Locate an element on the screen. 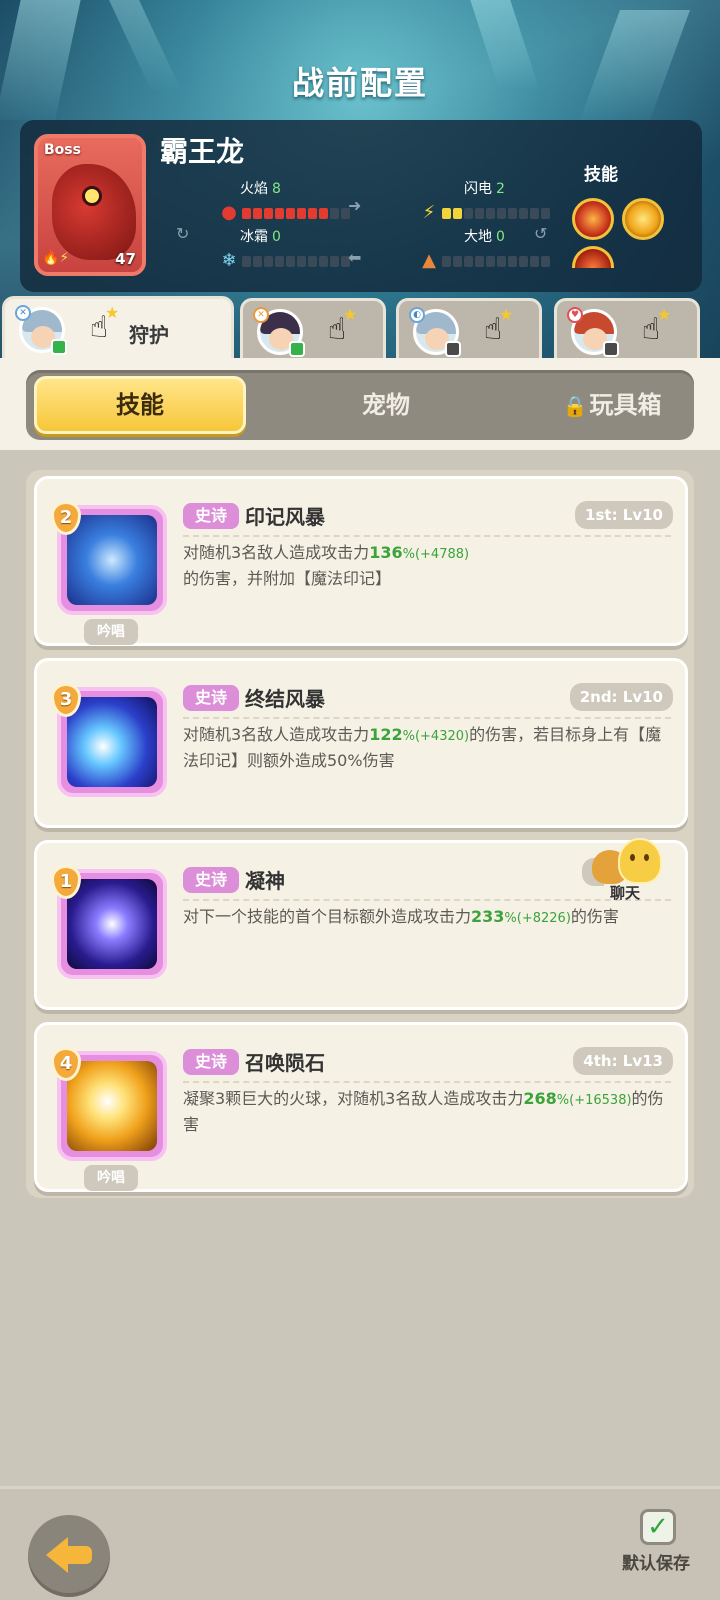 This screenshot has height=1600, width=720. stat-fire: 火焰 8 ● is located at coordinates (318, 201).